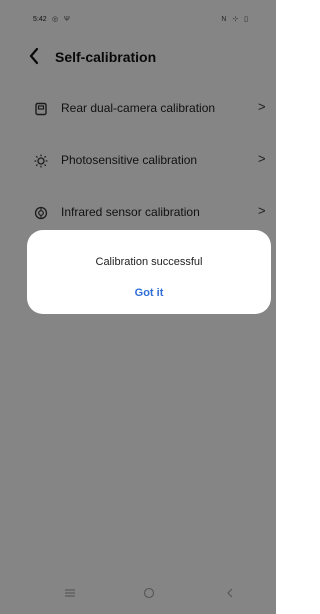 The image size is (320, 614). What do you see at coordinates (149, 272) in the screenshot?
I see `calibration-result-dialog: Calibration successful Got it` at bounding box center [149, 272].